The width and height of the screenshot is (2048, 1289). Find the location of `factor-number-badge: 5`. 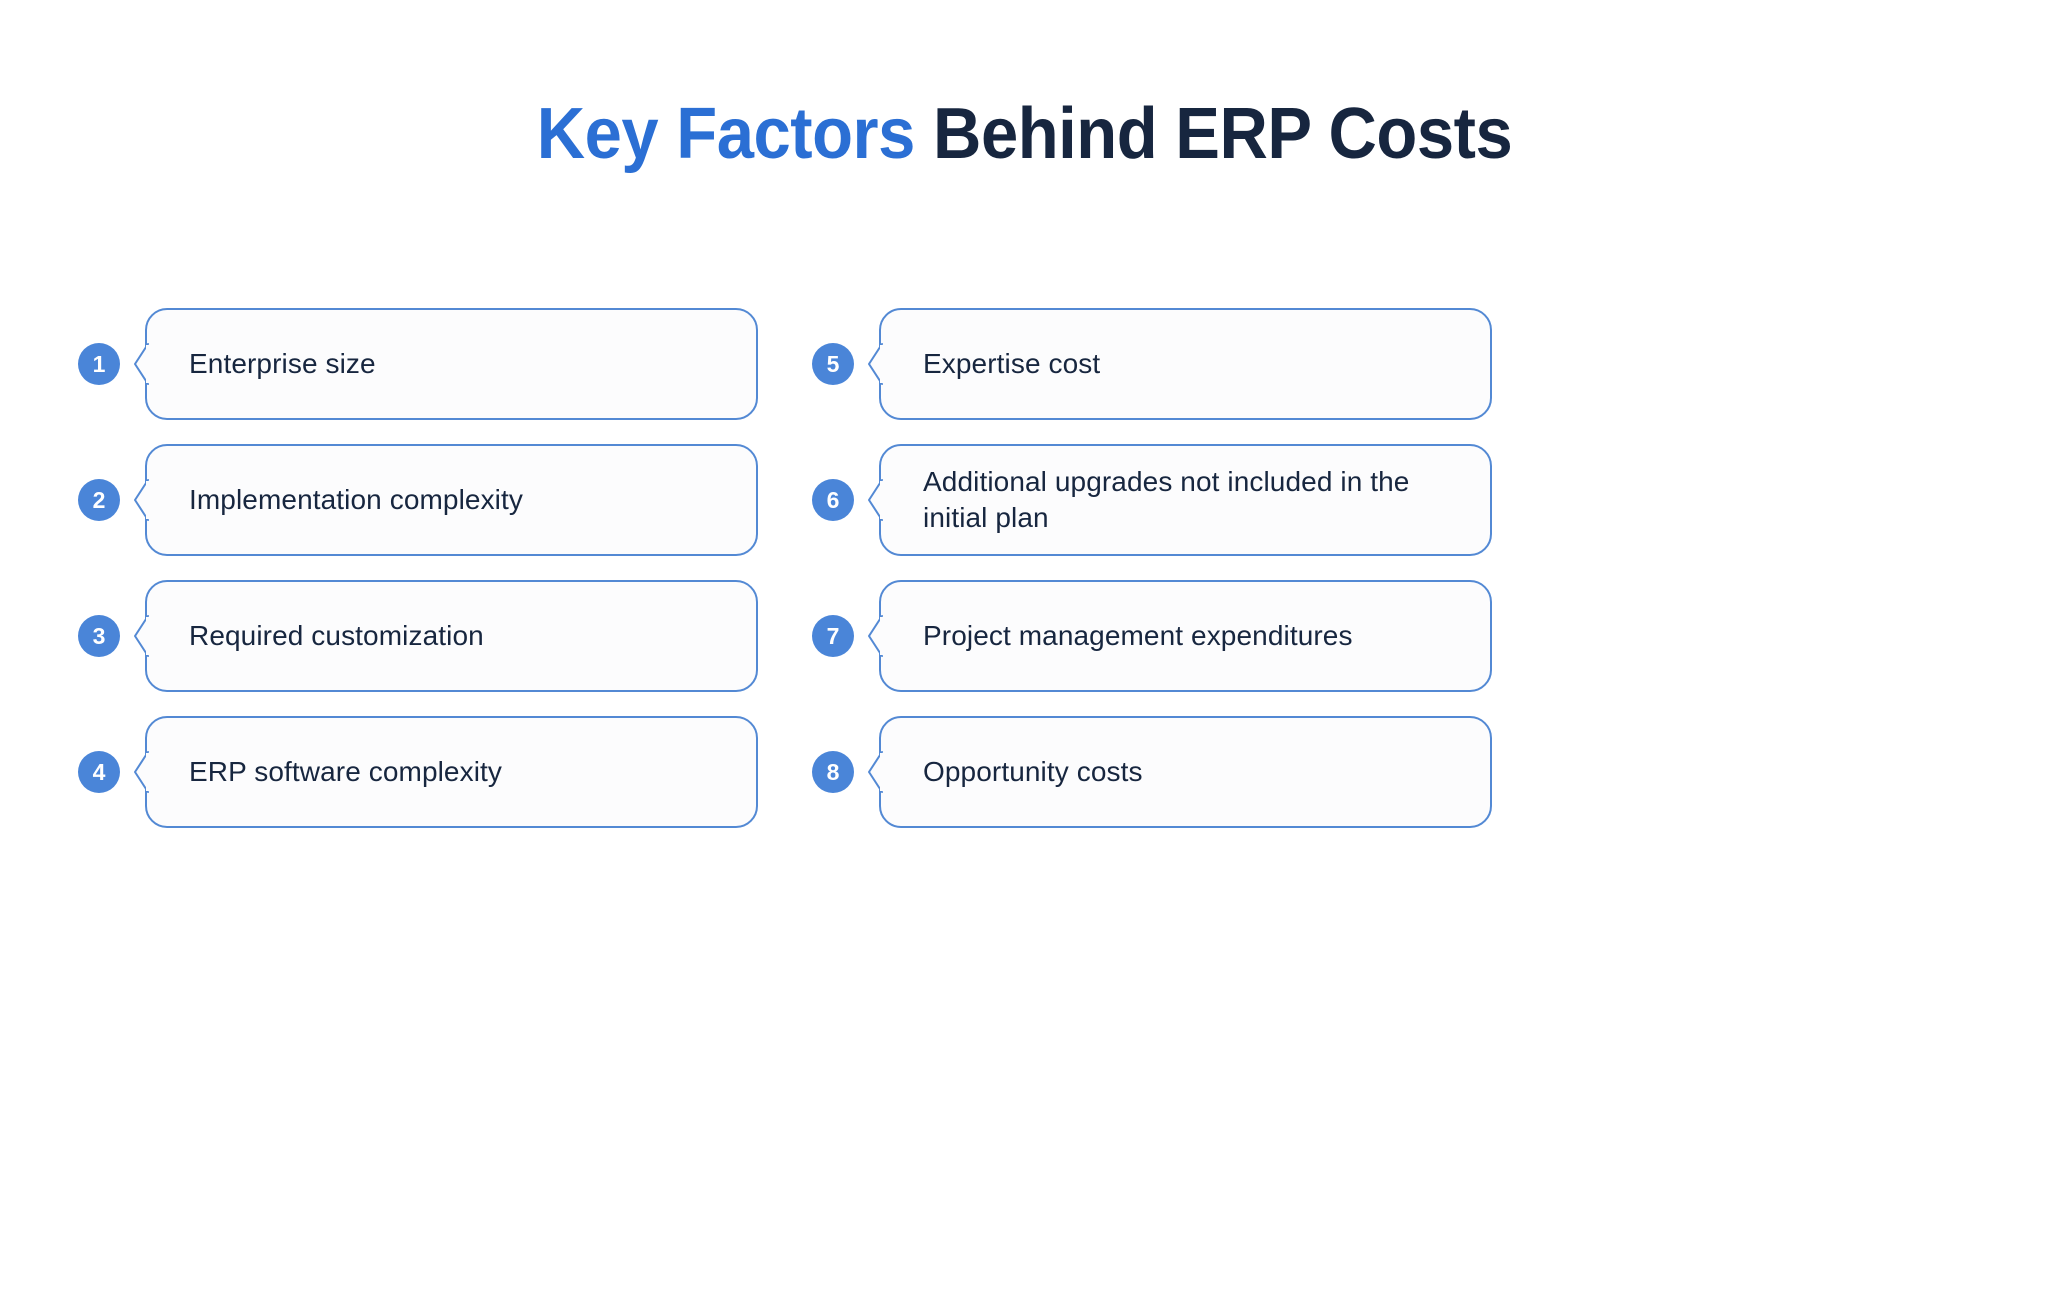

factor-number-badge: 5 is located at coordinates (833, 364).